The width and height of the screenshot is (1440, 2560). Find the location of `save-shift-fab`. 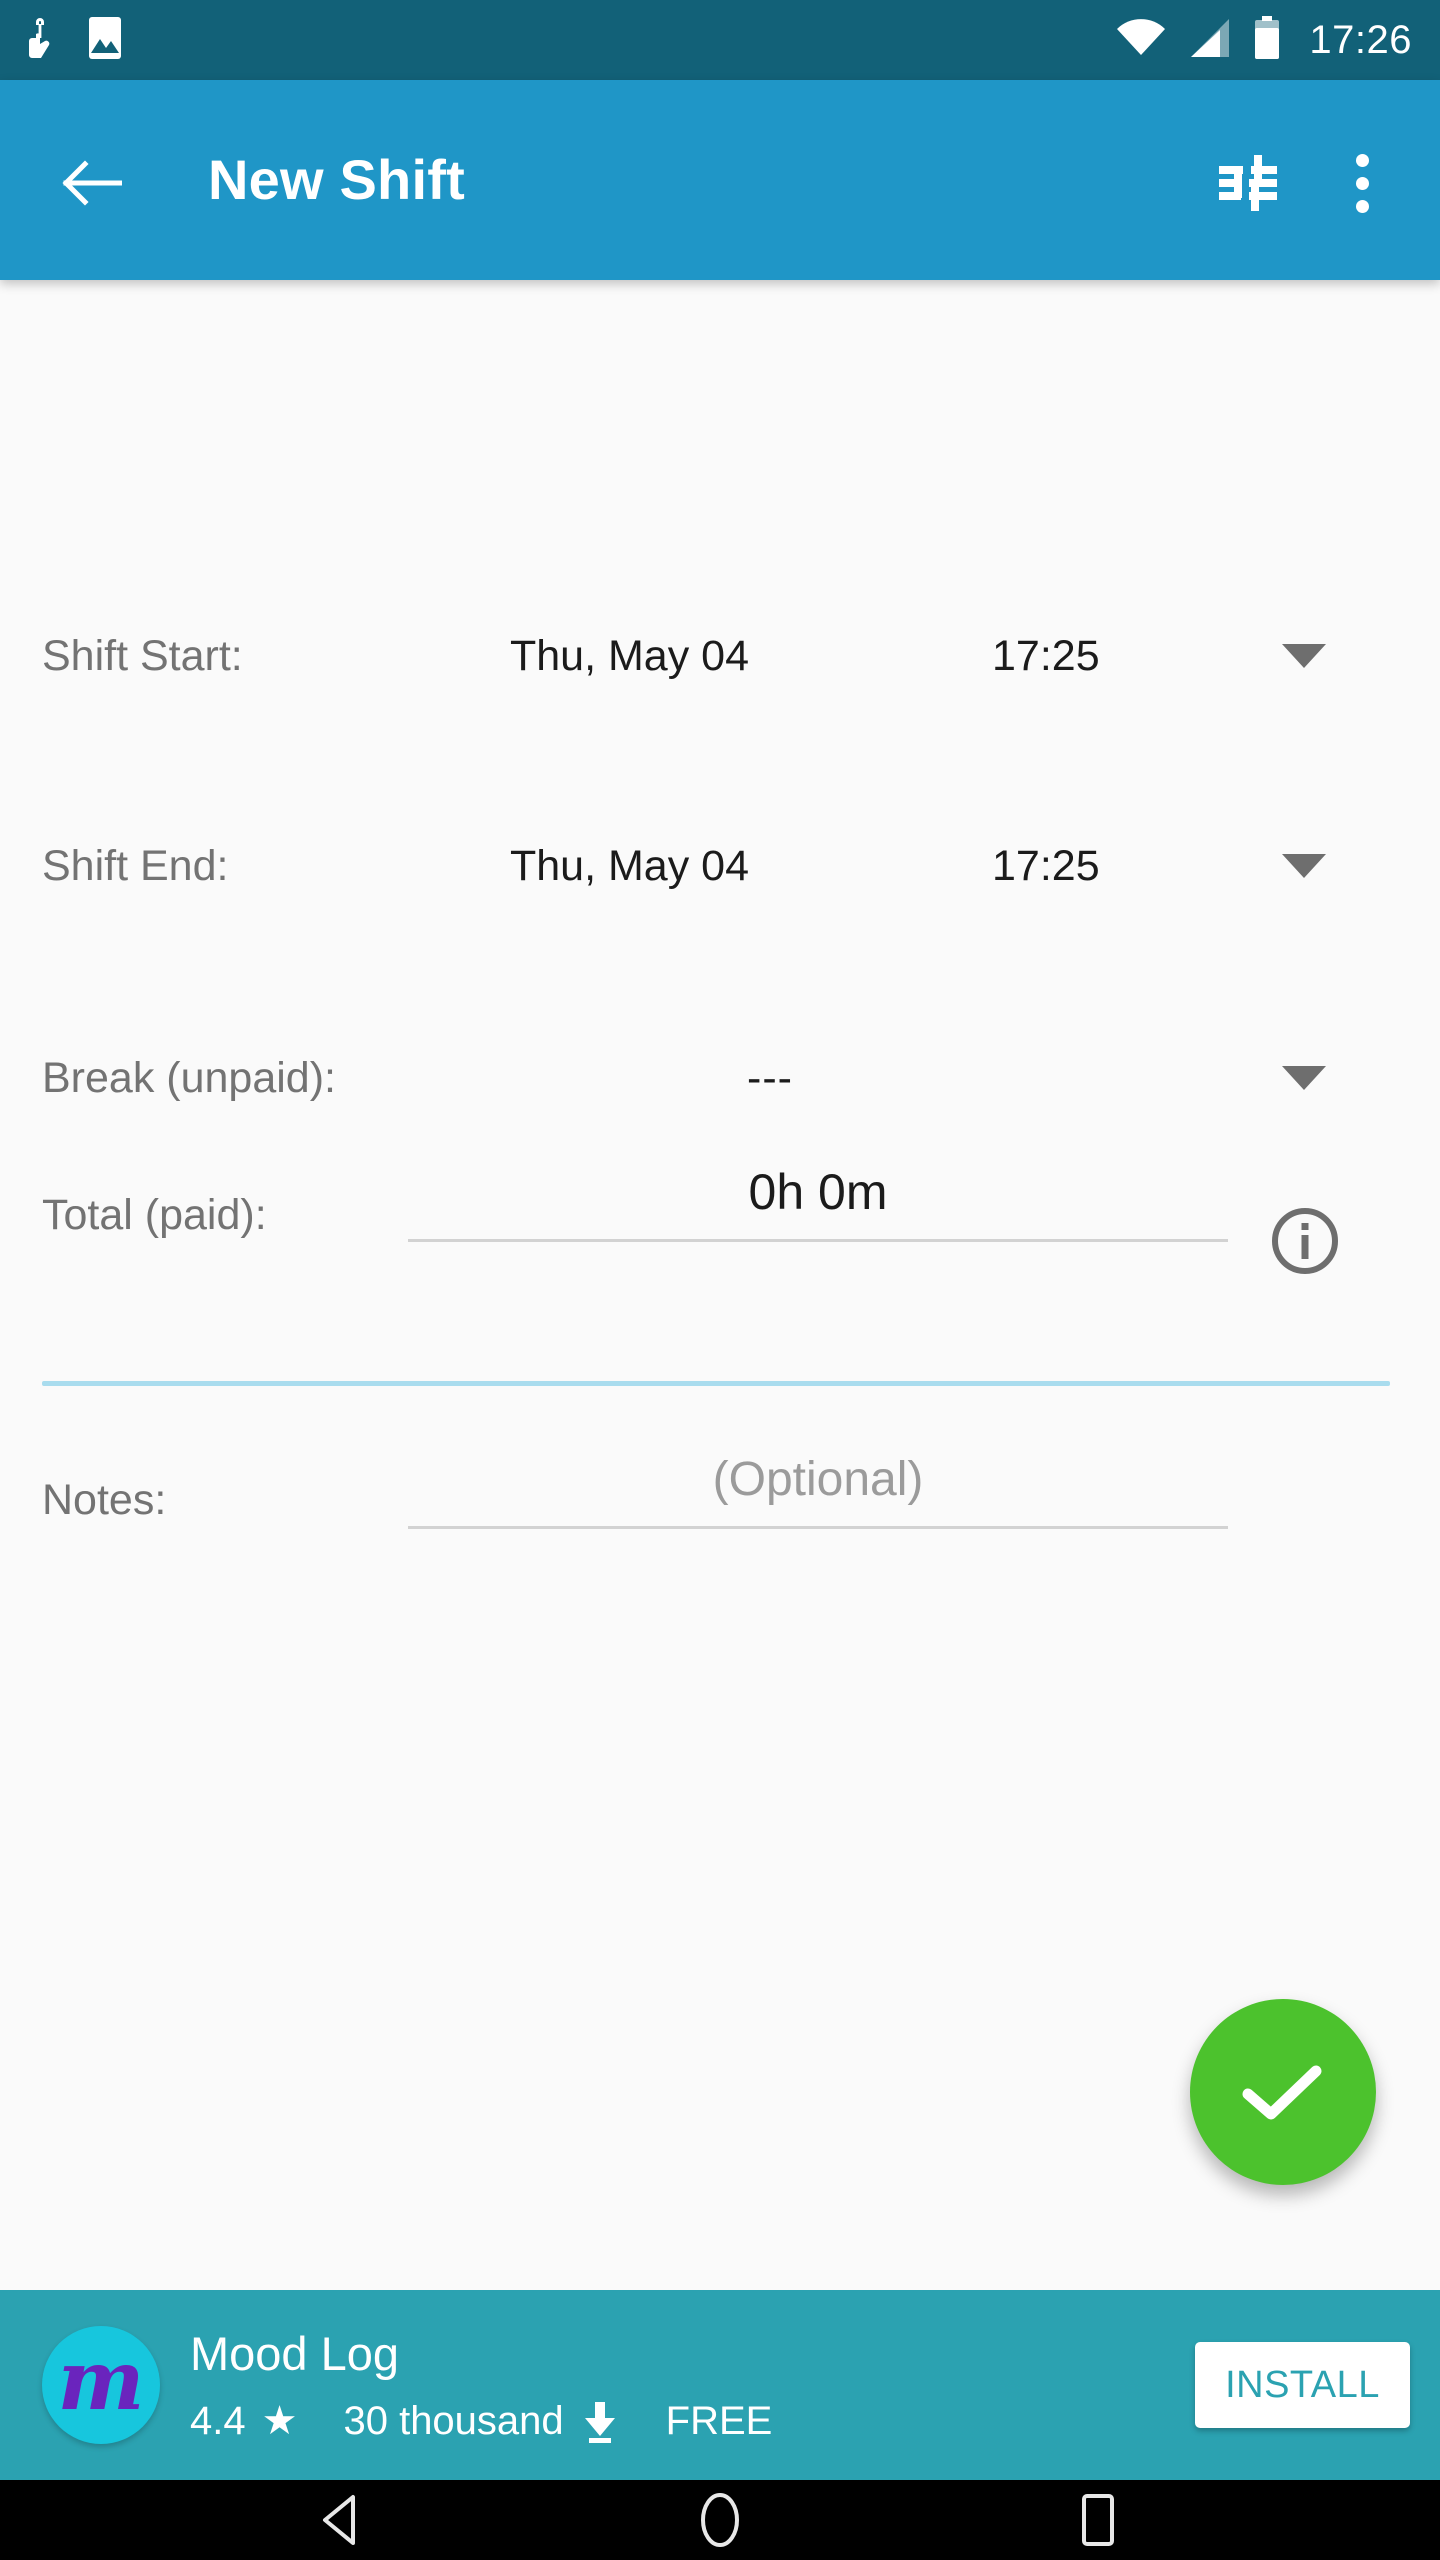

save-shift-fab is located at coordinates (1283, 2092).